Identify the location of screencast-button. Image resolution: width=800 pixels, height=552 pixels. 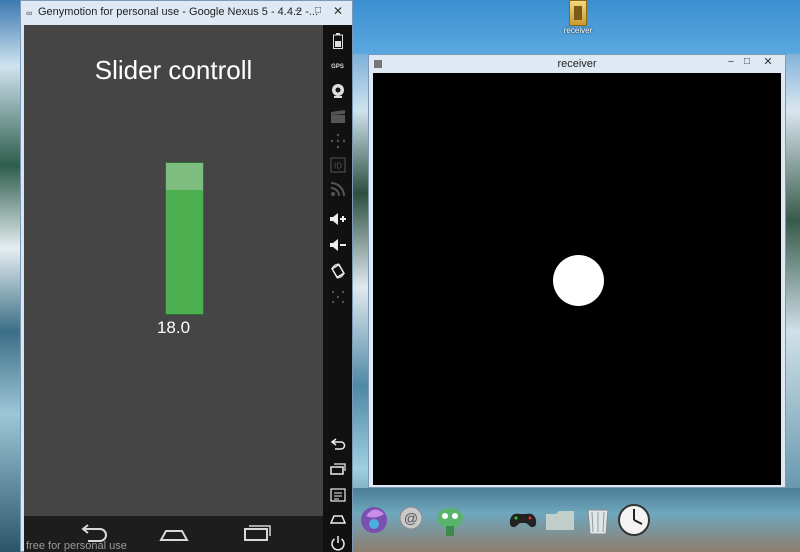
(337, 117).